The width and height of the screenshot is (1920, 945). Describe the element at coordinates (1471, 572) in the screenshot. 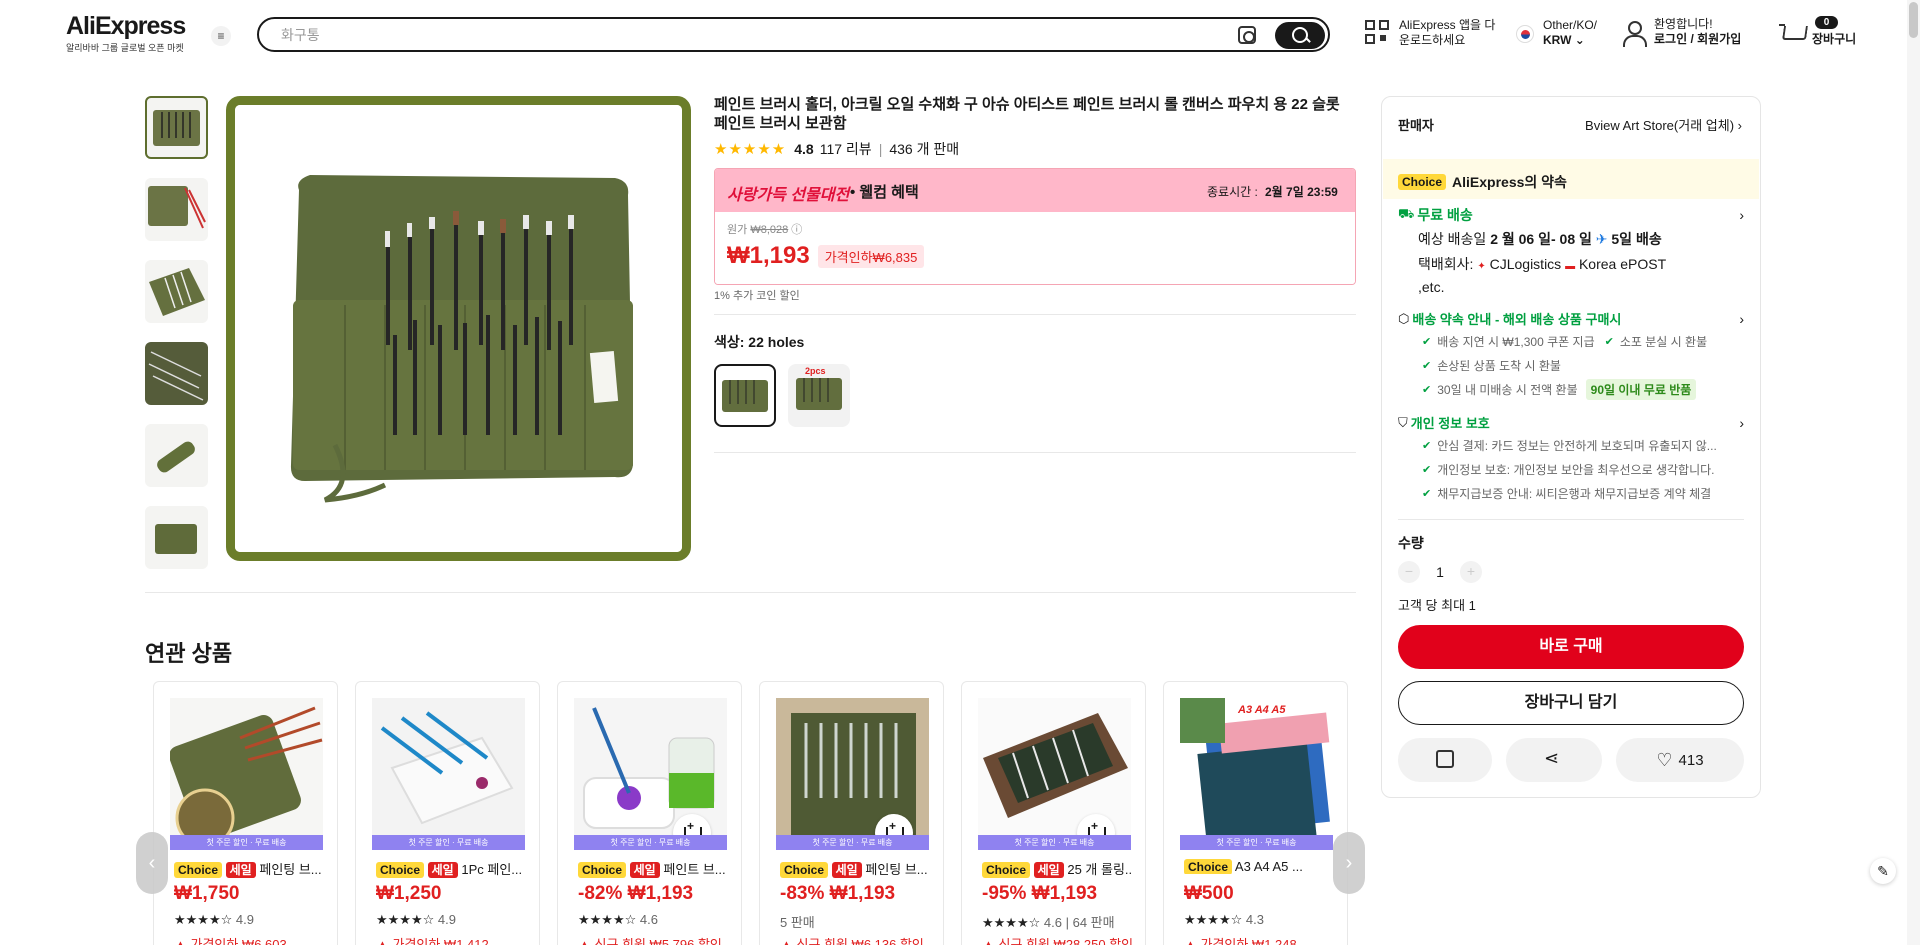

I see `increase-button: +` at that location.